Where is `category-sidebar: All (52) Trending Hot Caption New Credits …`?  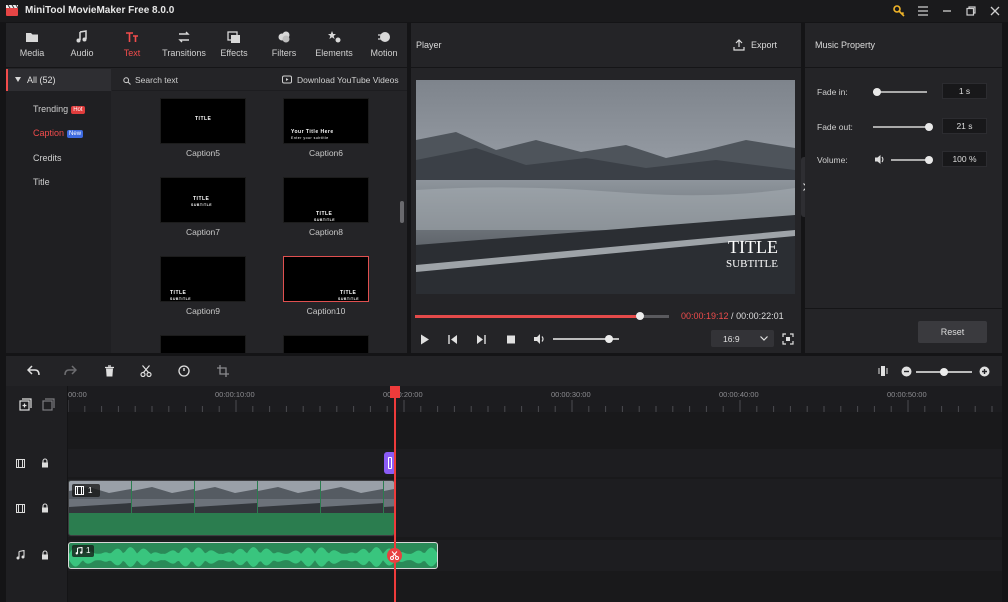
category-sidebar: All (52) Trending Hot Caption New Credits … is located at coordinates (58, 211).